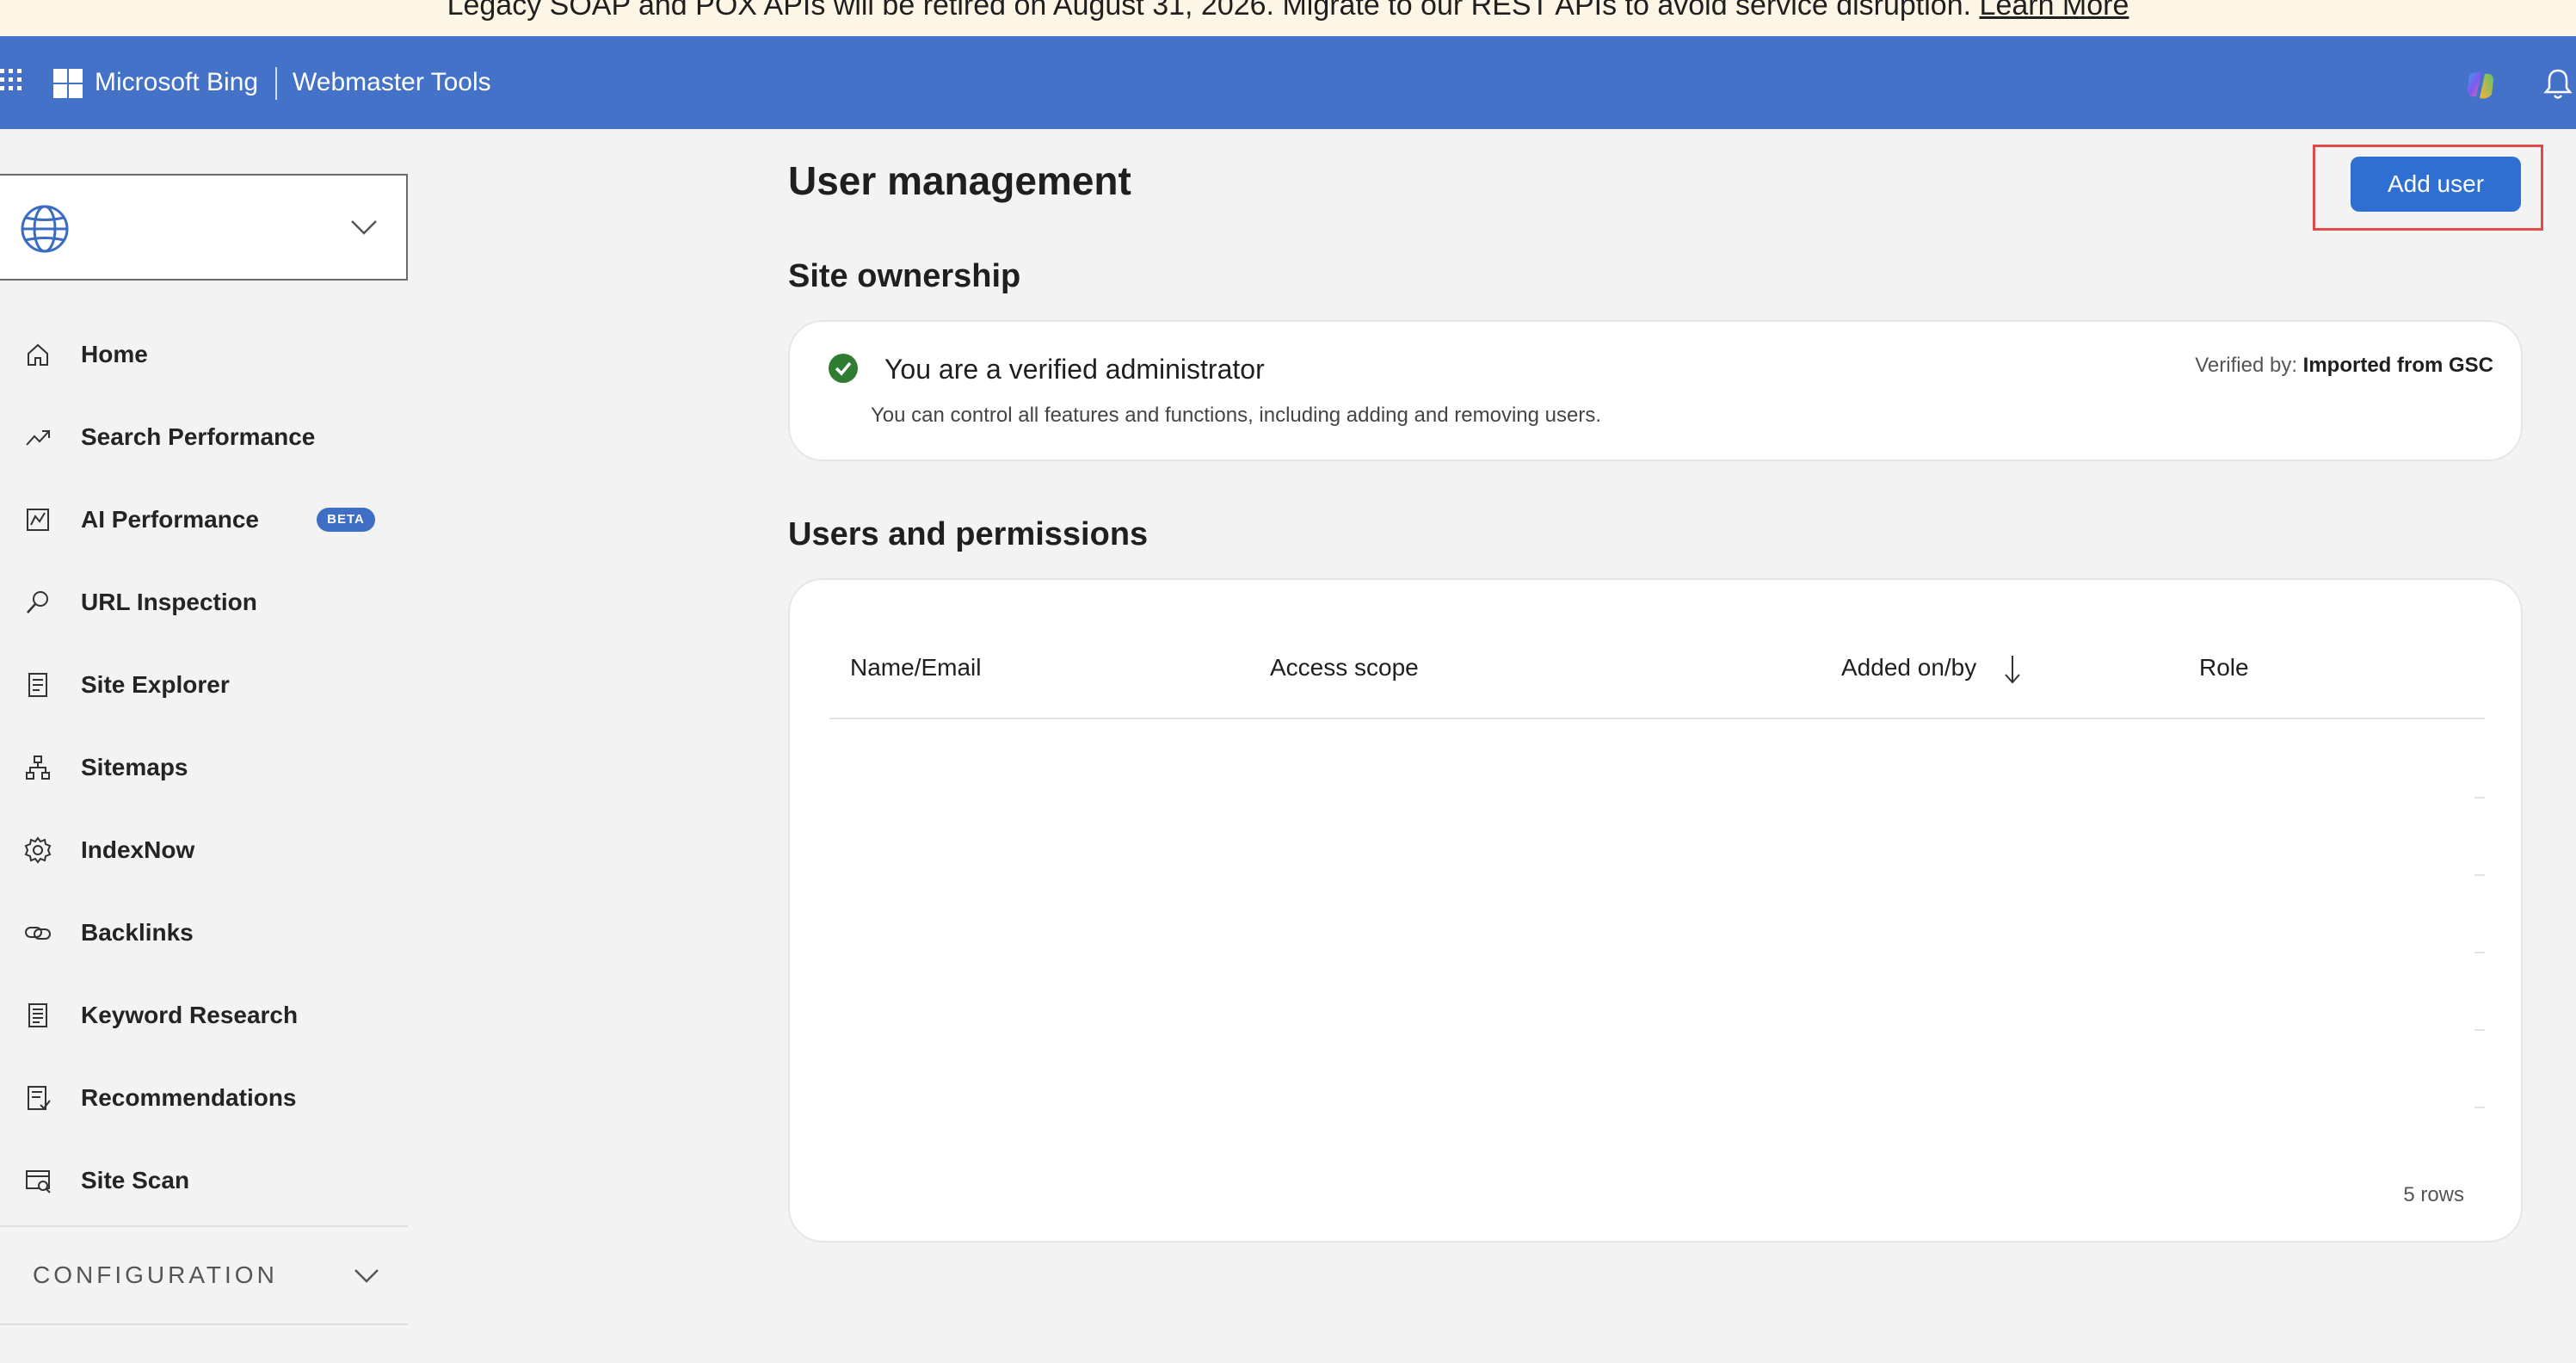 The image size is (2576, 1363). What do you see at coordinates (204, 227) in the screenshot?
I see `site-selector-dropdown` at bounding box center [204, 227].